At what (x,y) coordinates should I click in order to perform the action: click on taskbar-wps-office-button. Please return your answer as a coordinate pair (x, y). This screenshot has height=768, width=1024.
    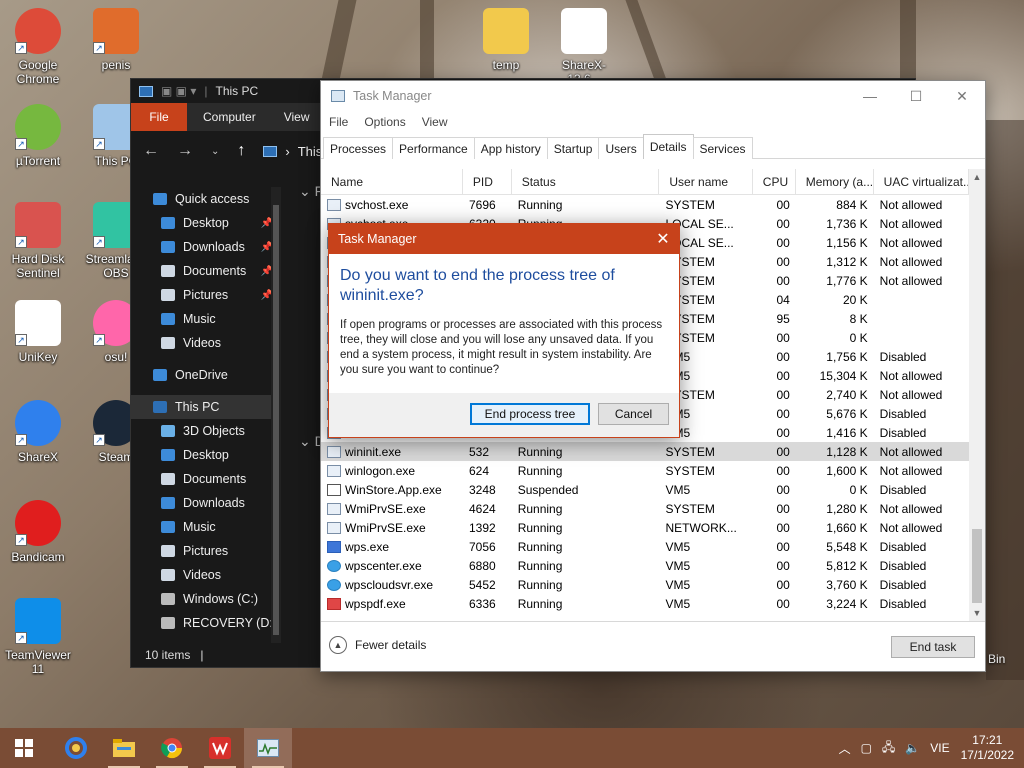
    Looking at the image, I should click on (220, 748).